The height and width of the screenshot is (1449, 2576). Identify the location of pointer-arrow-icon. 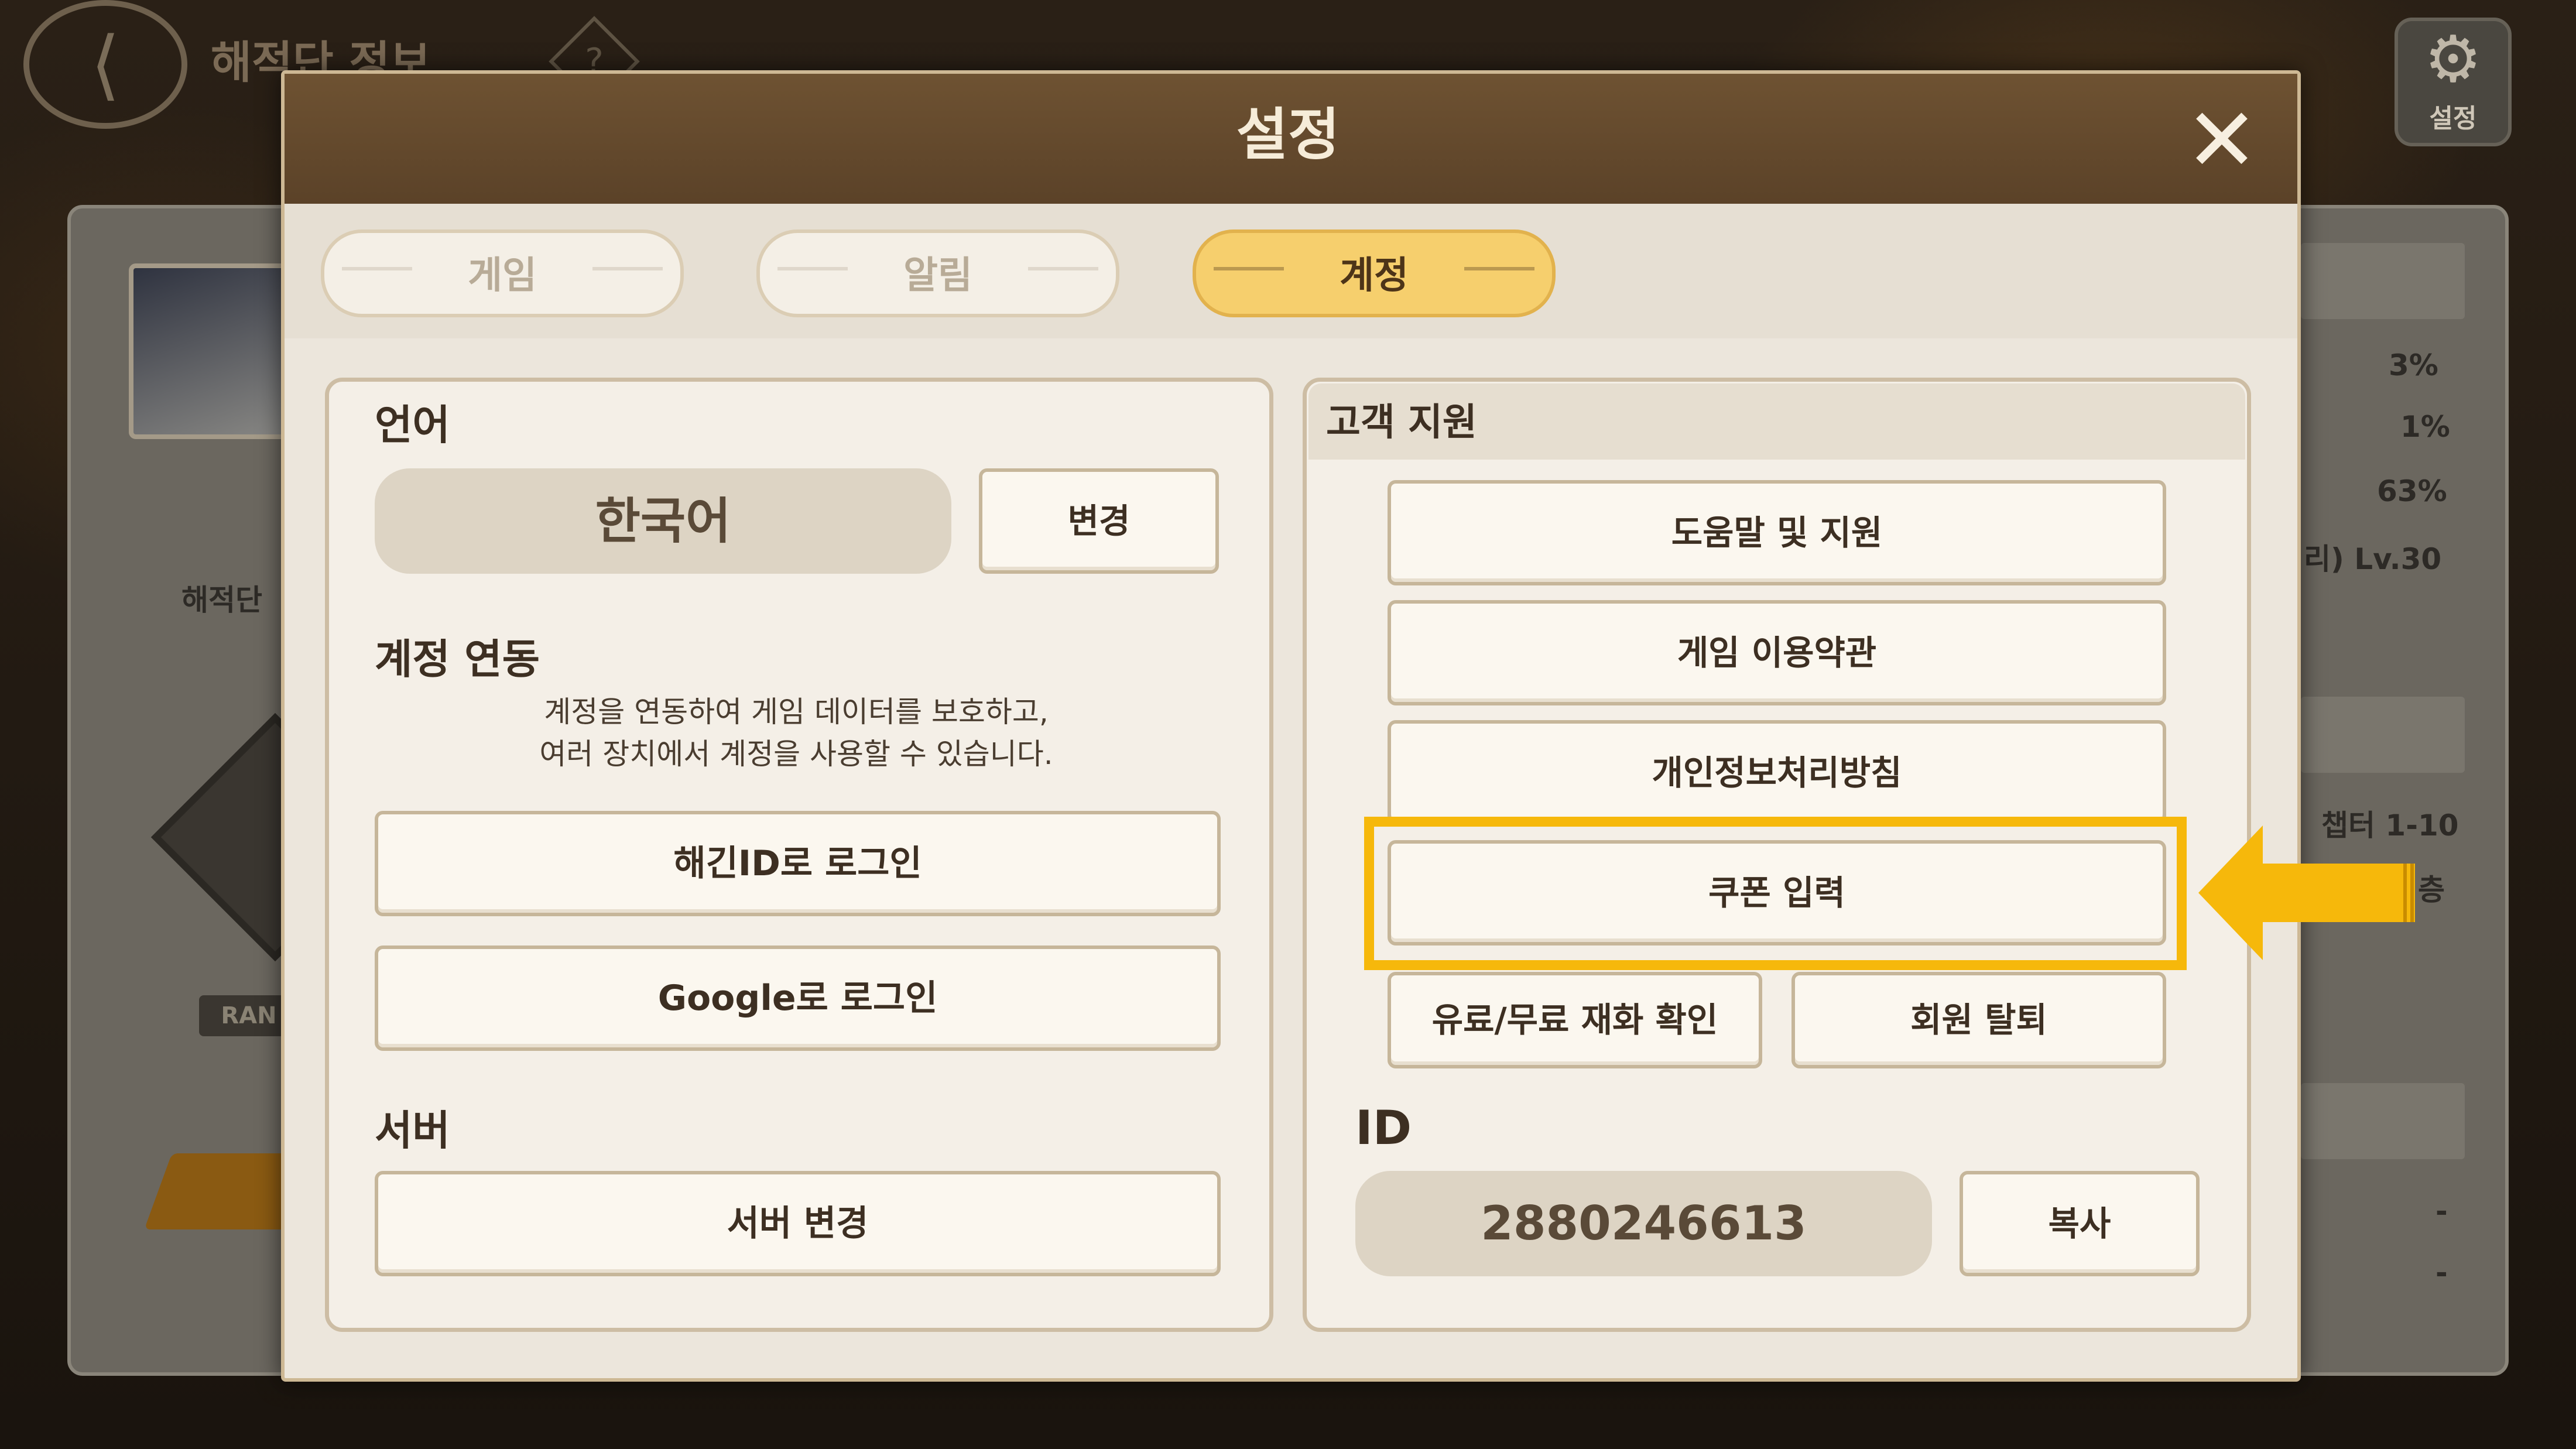
(2306, 892).